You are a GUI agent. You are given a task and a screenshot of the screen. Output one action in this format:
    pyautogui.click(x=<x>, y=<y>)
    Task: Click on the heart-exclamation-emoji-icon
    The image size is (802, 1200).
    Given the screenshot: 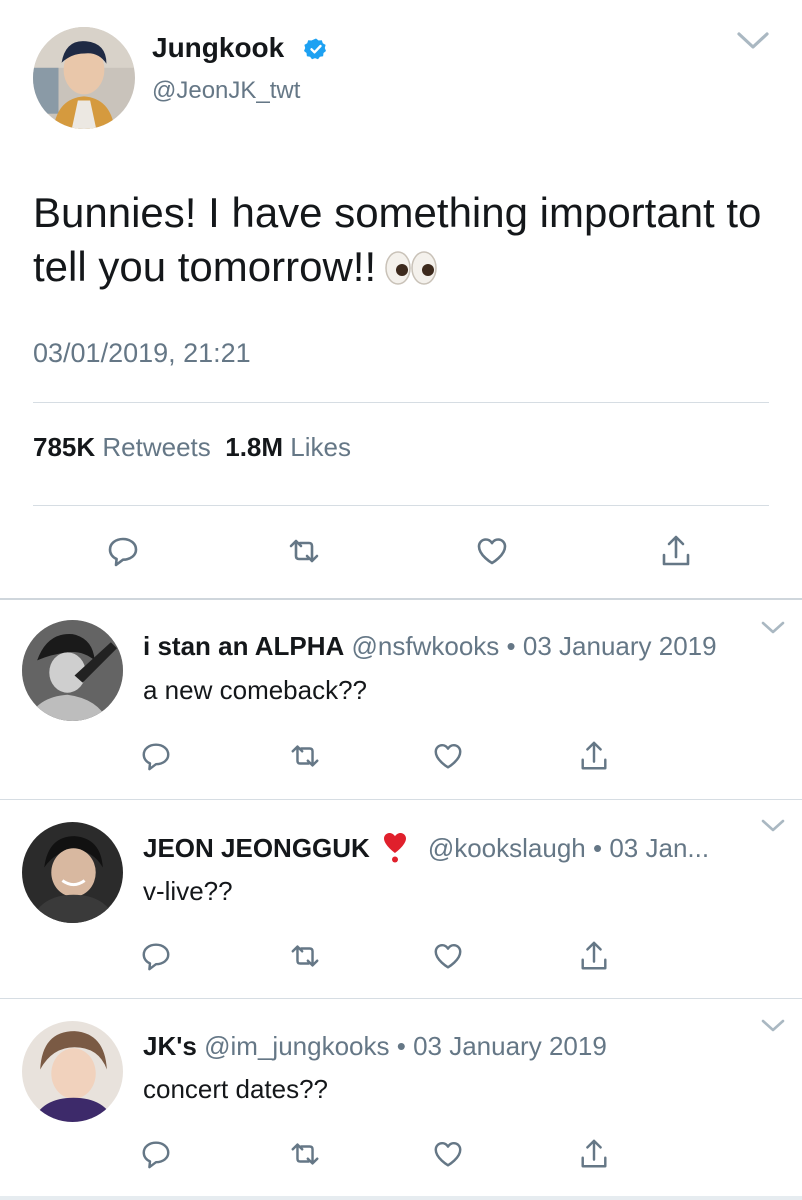 What is the action you would take?
    pyautogui.click(x=395, y=847)
    